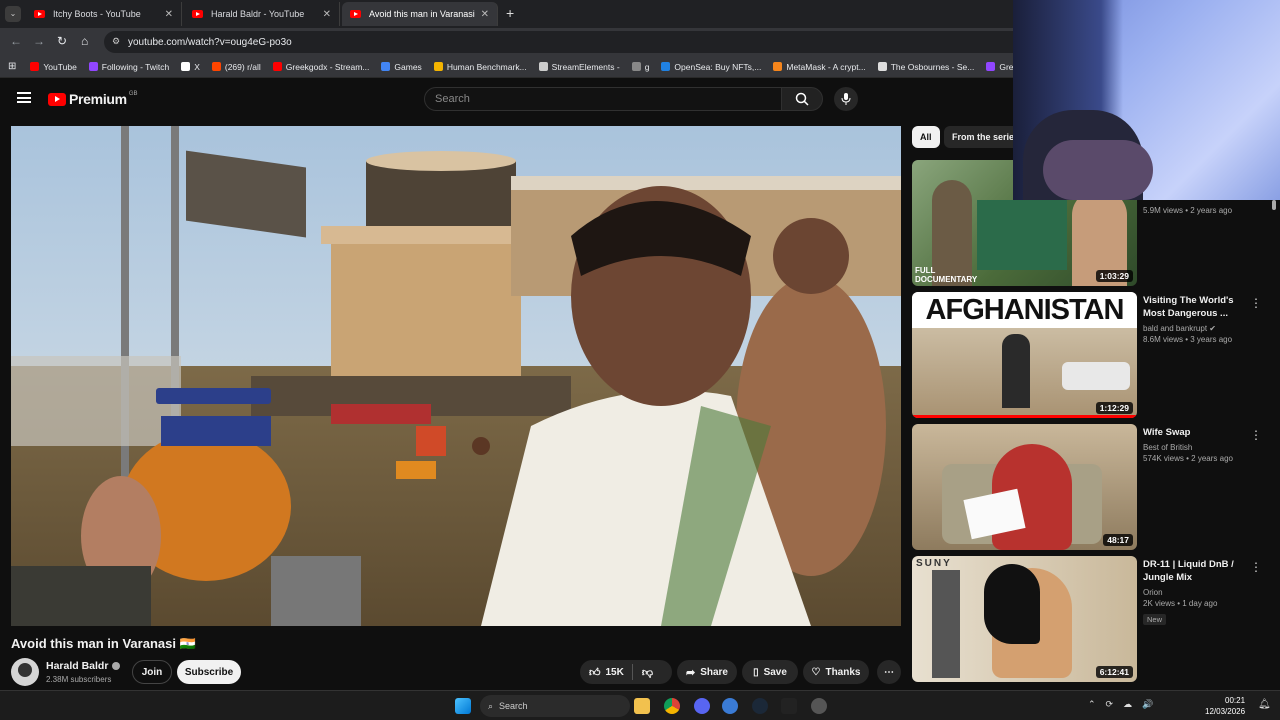 This screenshot has height=720, width=1280. Describe the element at coordinates (39, 41) in the screenshot. I see `forward-icon: →` at that location.